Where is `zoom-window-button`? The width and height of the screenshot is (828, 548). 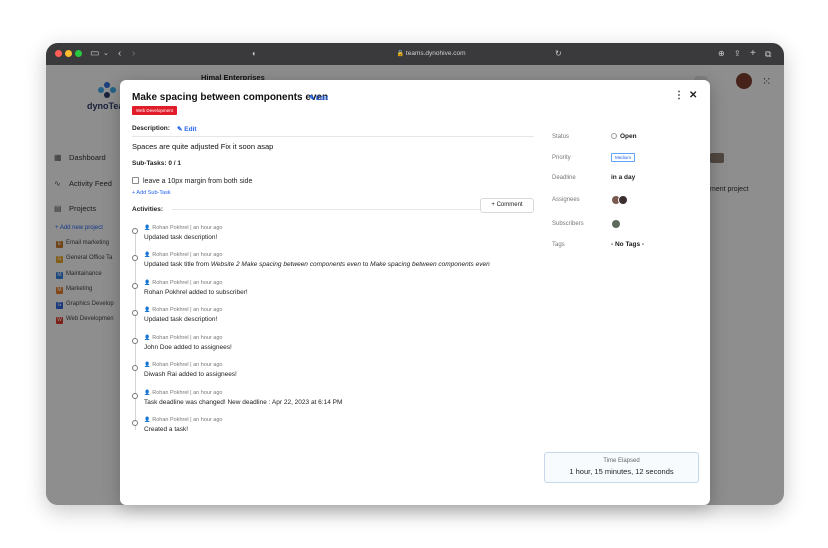
zoom-window-button is located at coordinates (78, 53).